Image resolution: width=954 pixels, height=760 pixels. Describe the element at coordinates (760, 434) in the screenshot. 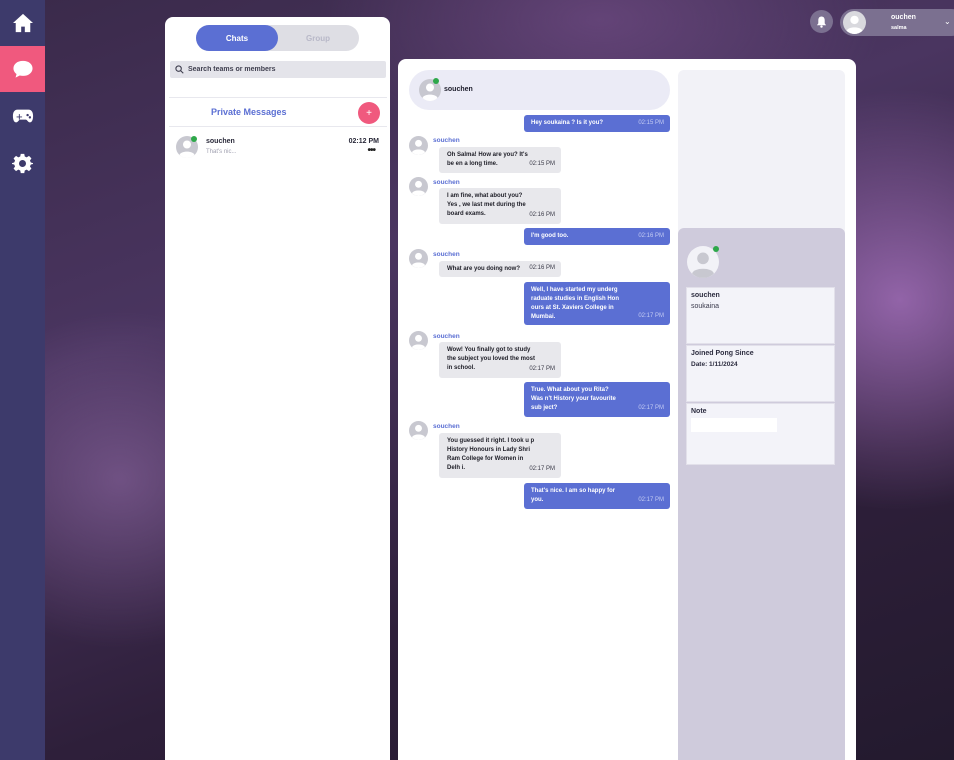

I see `profile-note: Note` at that location.